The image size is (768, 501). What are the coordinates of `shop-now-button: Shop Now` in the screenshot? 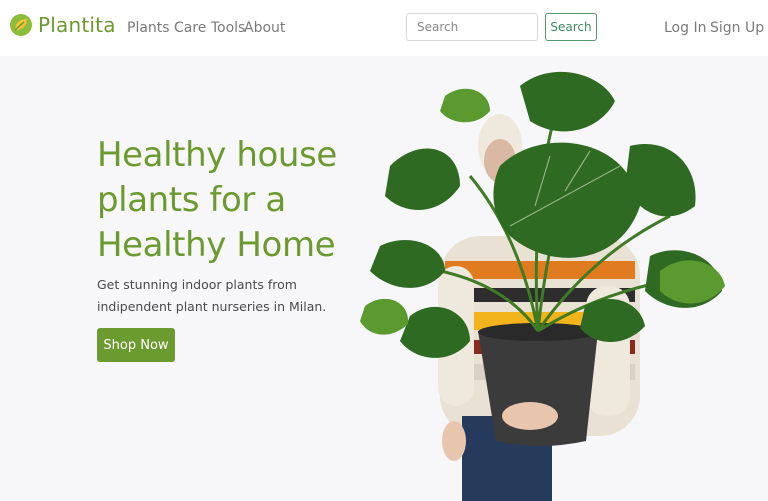 It's located at (136, 345).